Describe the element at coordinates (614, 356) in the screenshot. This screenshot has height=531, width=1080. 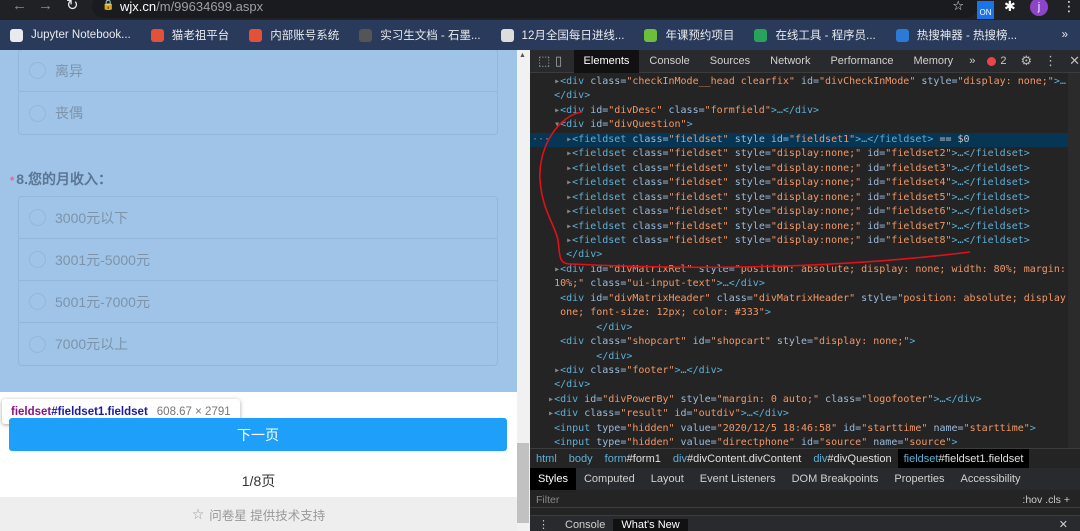
I see `code-token: </div>` at that location.